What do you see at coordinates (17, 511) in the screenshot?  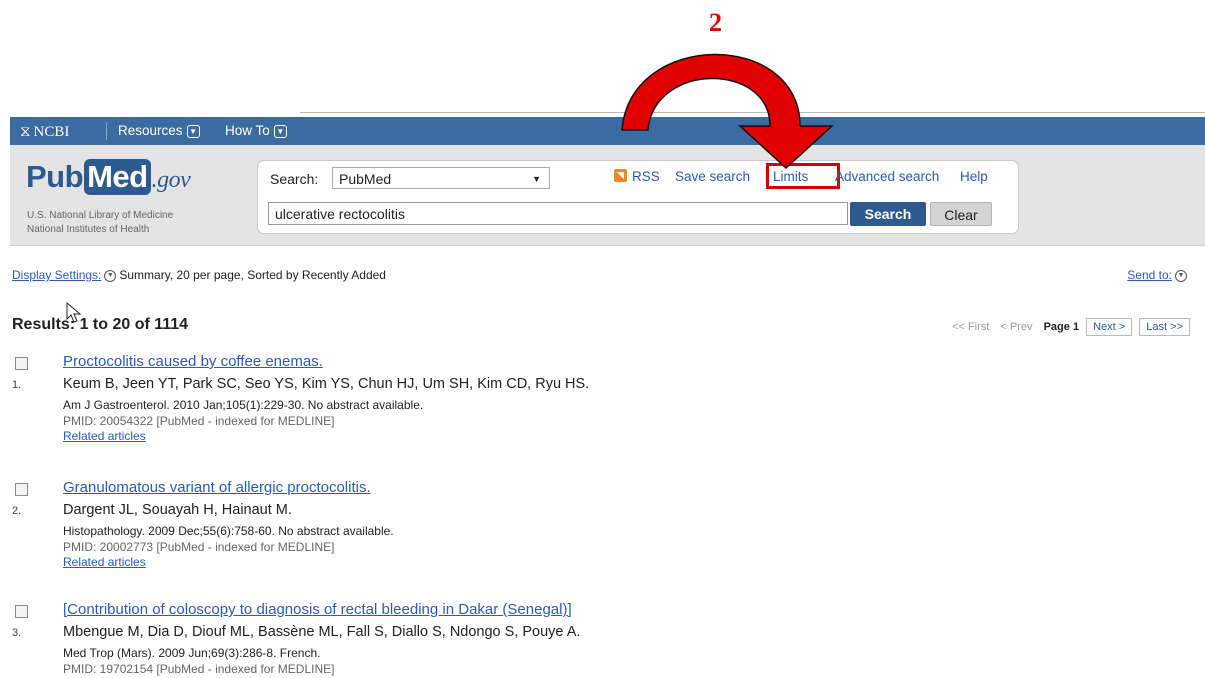 I see `result-number: 2.` at bounding box center [17, 511].